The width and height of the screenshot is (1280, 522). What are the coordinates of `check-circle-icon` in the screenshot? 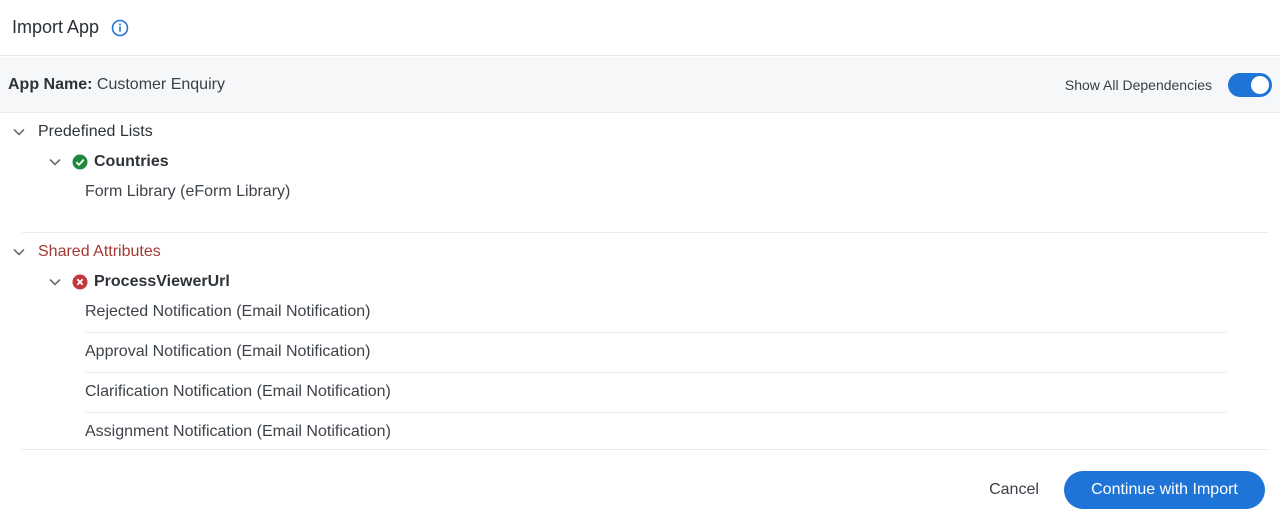 It's located at (80, 162).